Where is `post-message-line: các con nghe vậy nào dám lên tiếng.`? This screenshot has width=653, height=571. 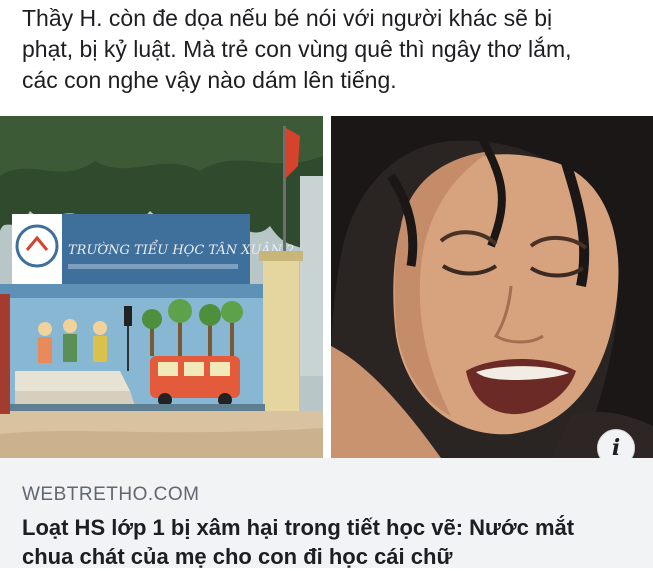 post-message-line: các con nghe vậy nào dám lên tiếng. is located at coordinates (209, 80).